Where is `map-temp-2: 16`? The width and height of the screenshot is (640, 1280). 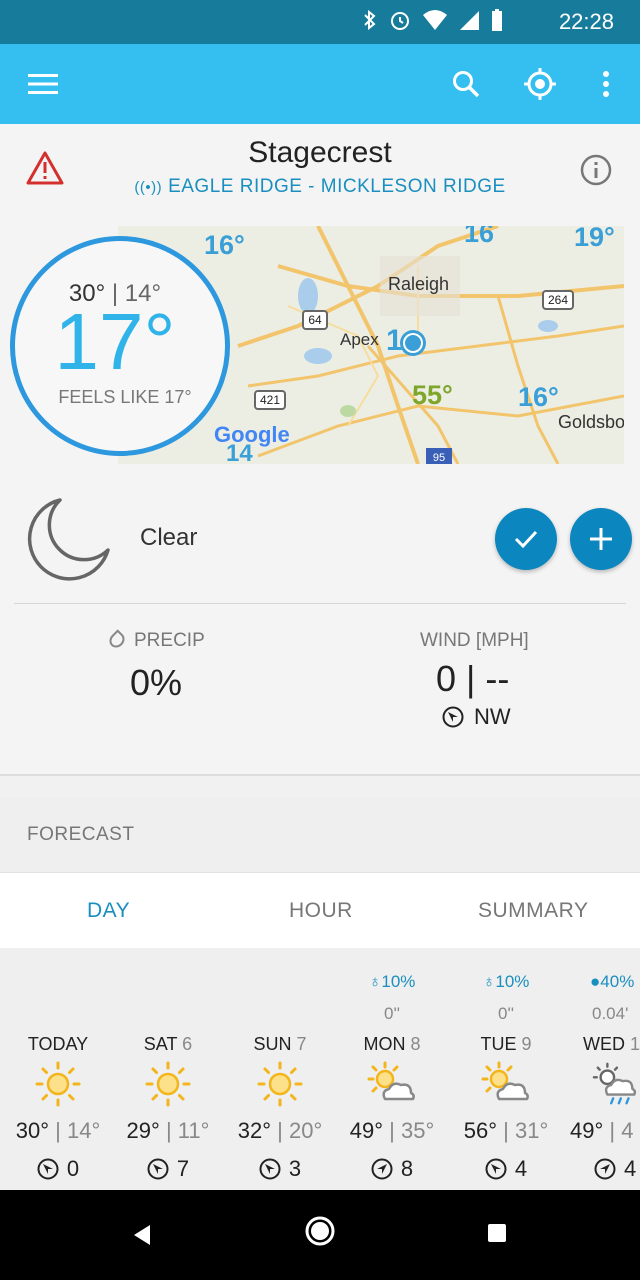
map-temp-2: 16 is located at coordinates (479, 237).